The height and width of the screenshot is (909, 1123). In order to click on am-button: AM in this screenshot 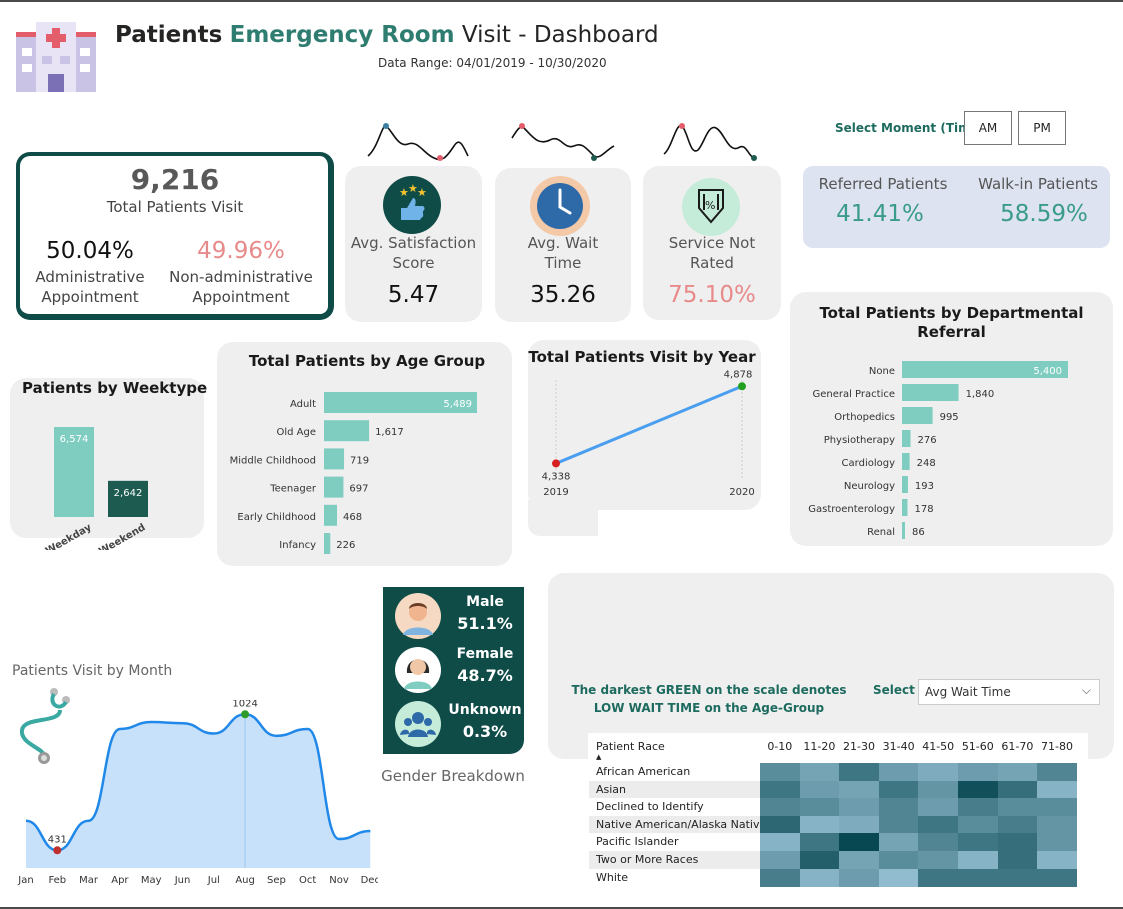, I will do `click(988, 128)`.